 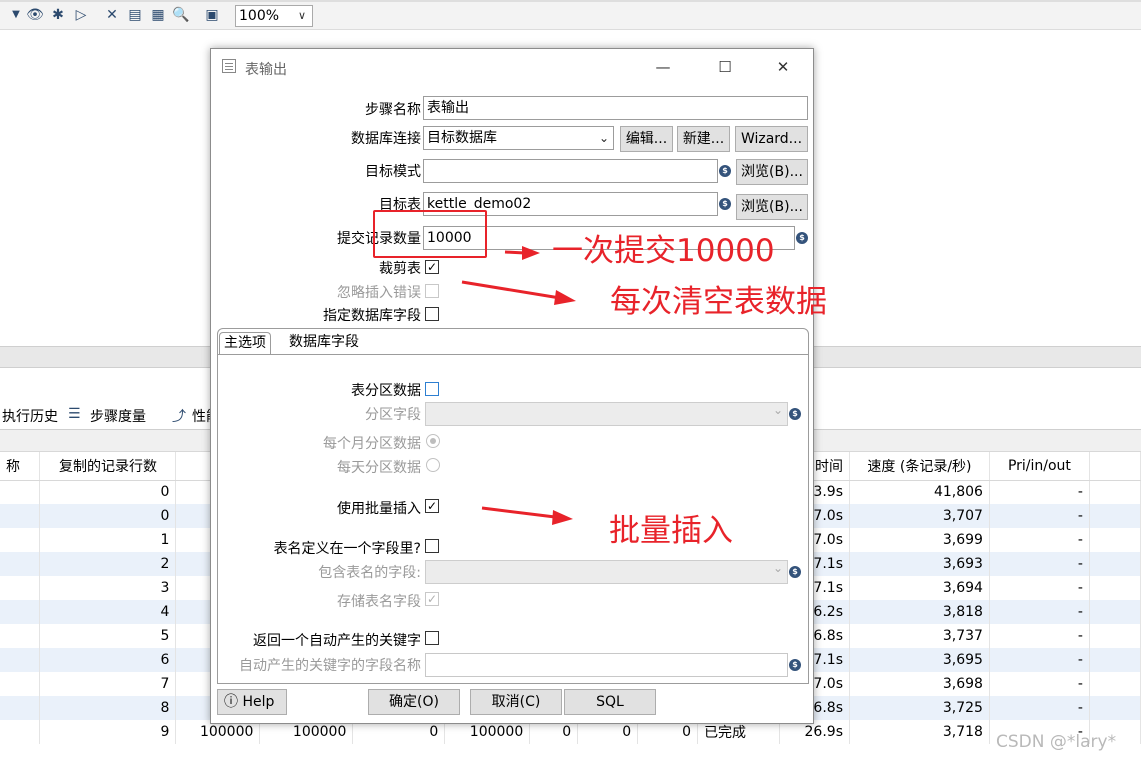 What do you see at coordinates (562, 517) in the screenshot?
I see `arrow-head-batch` at bounding box center [562, 517].